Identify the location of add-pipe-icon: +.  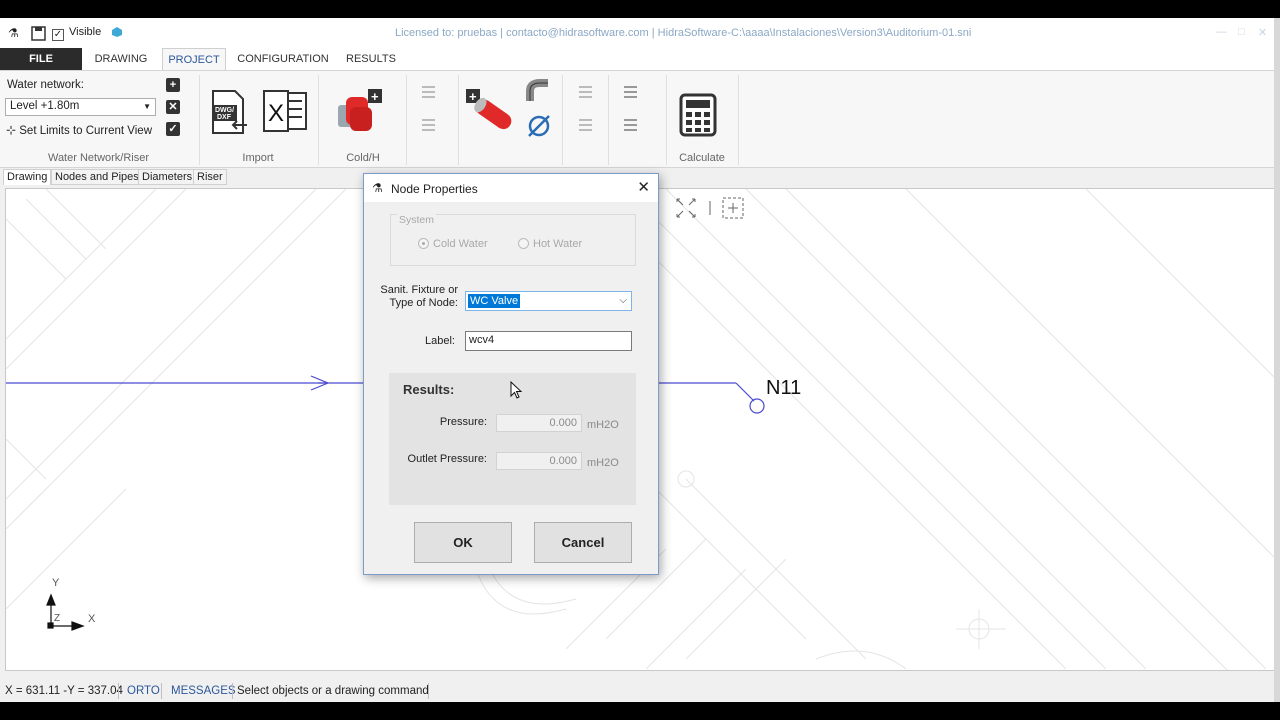
(492, 111).